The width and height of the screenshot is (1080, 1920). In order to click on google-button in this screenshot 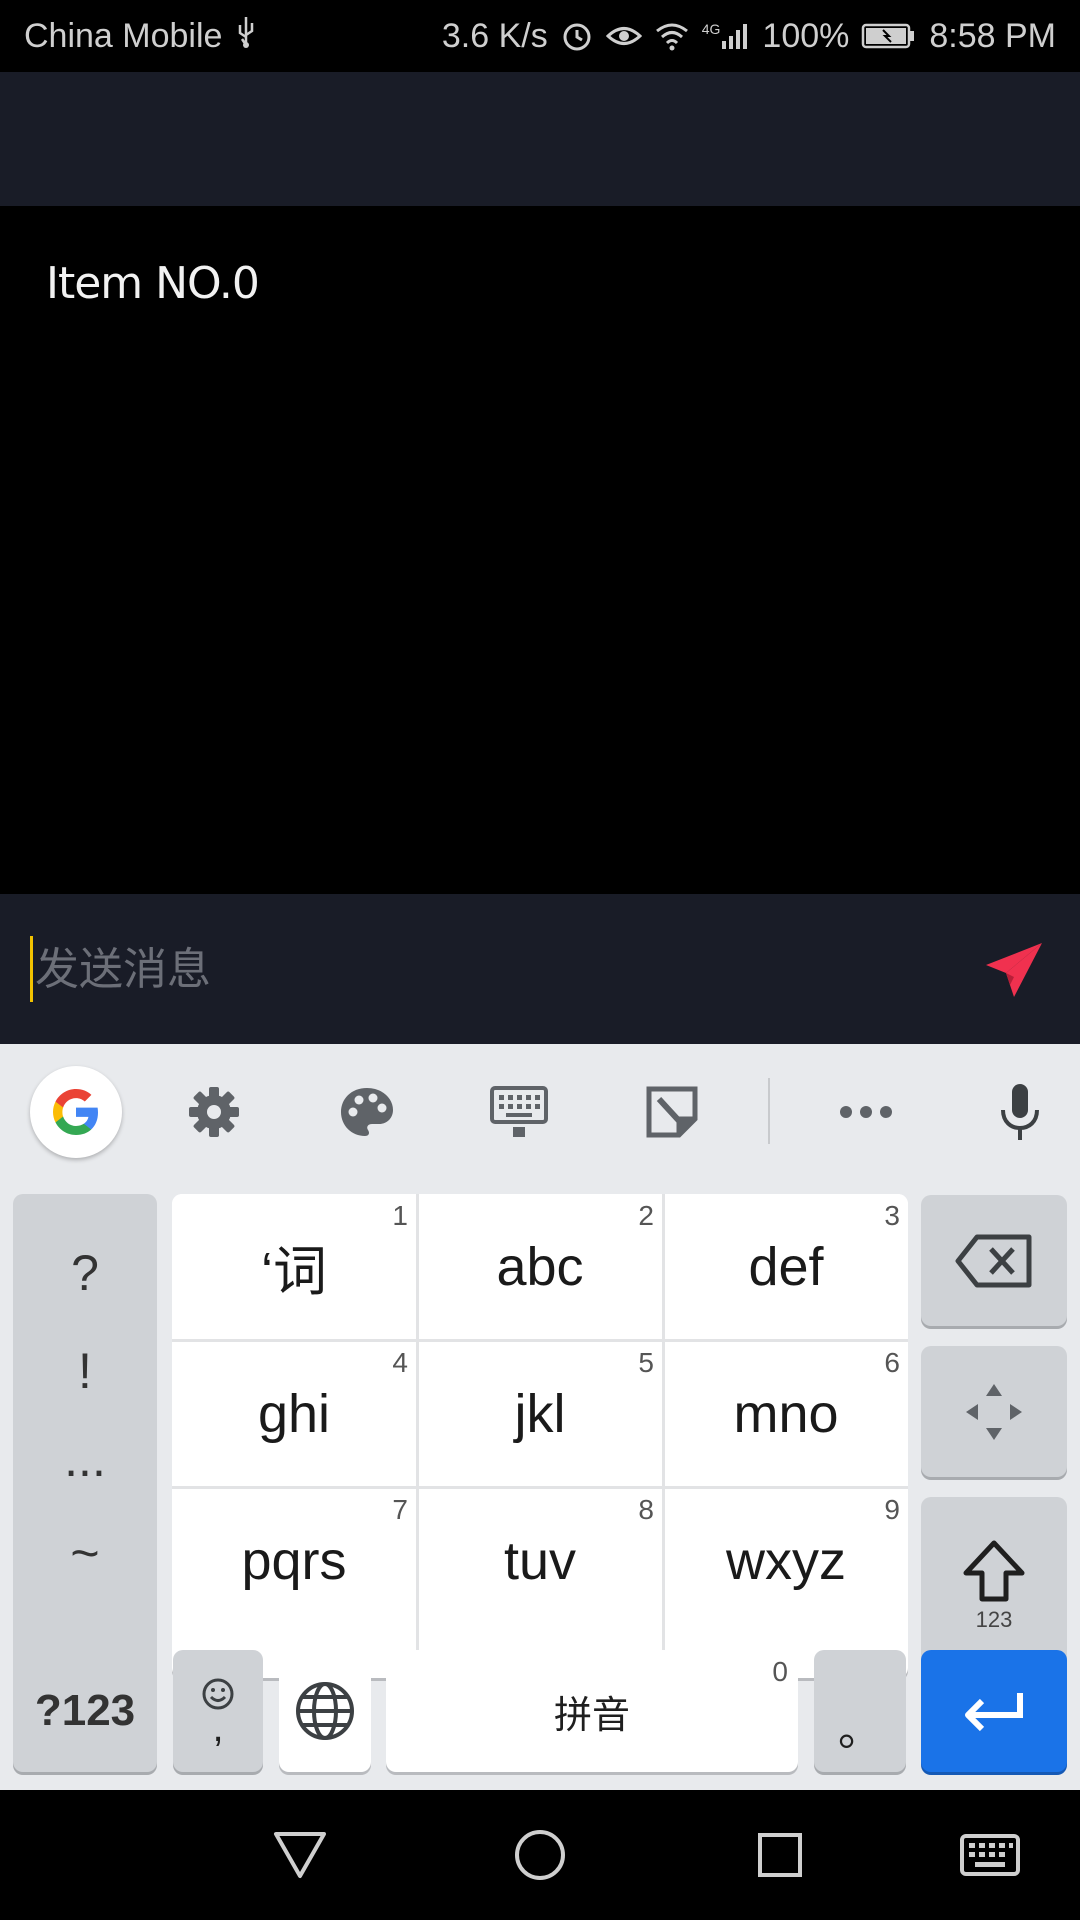, I will do `click(76, 1112)`.